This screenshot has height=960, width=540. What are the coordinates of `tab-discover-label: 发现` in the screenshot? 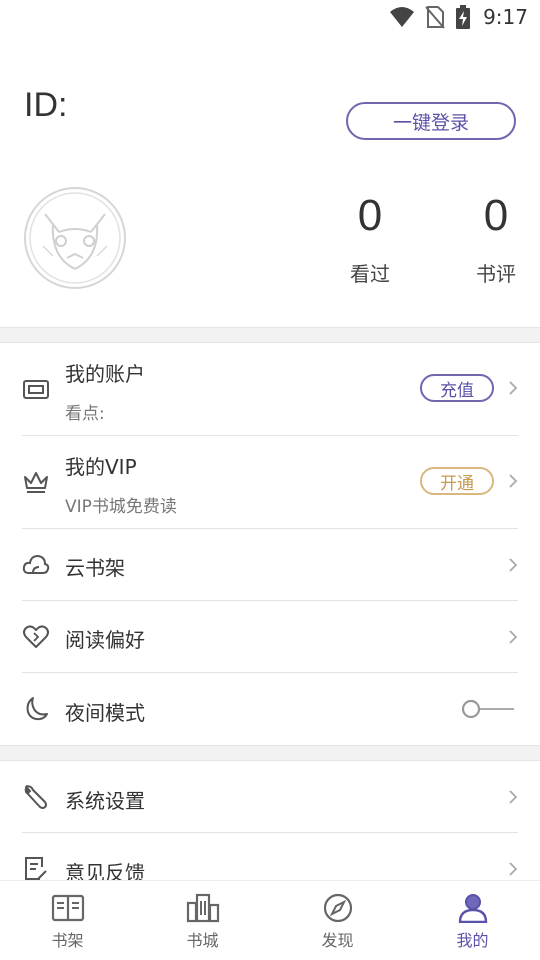 It's located at (337, 940).